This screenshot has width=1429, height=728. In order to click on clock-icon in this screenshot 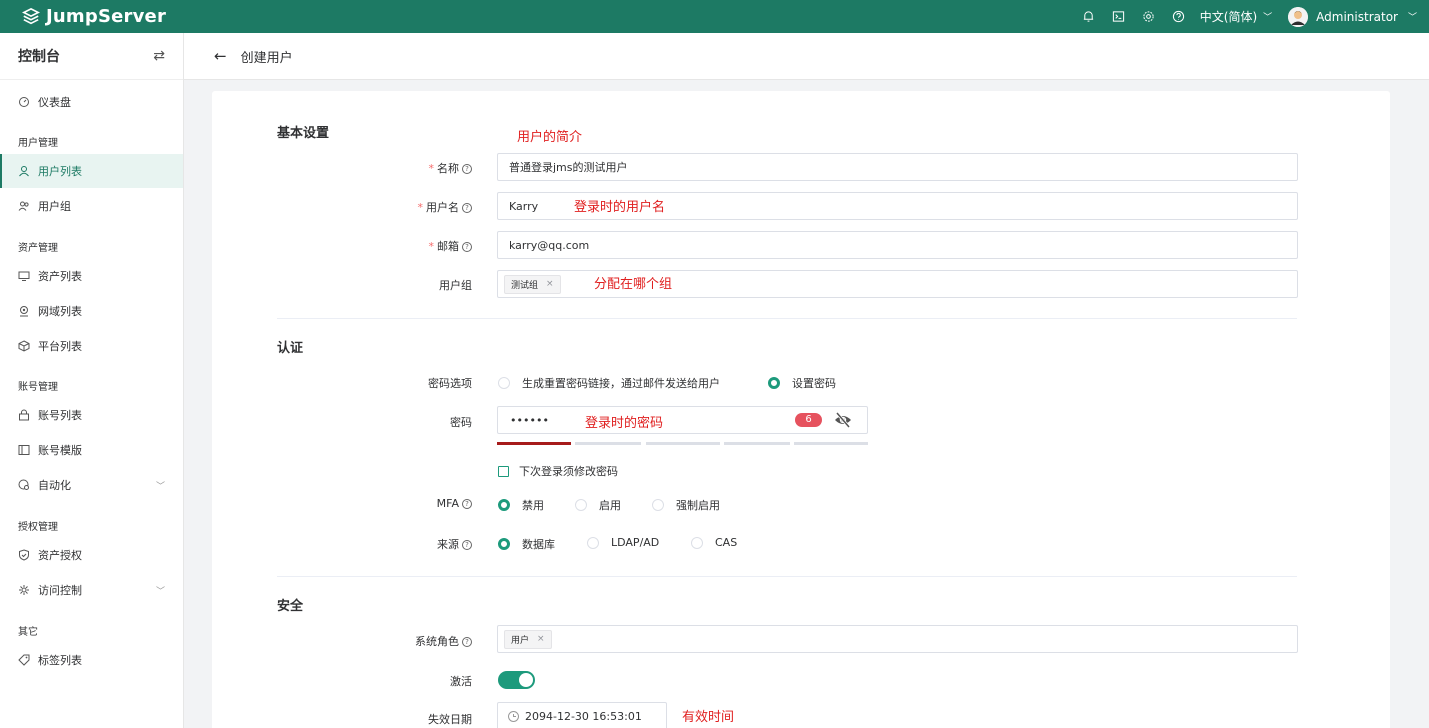, I will do `click(513, 716)`.